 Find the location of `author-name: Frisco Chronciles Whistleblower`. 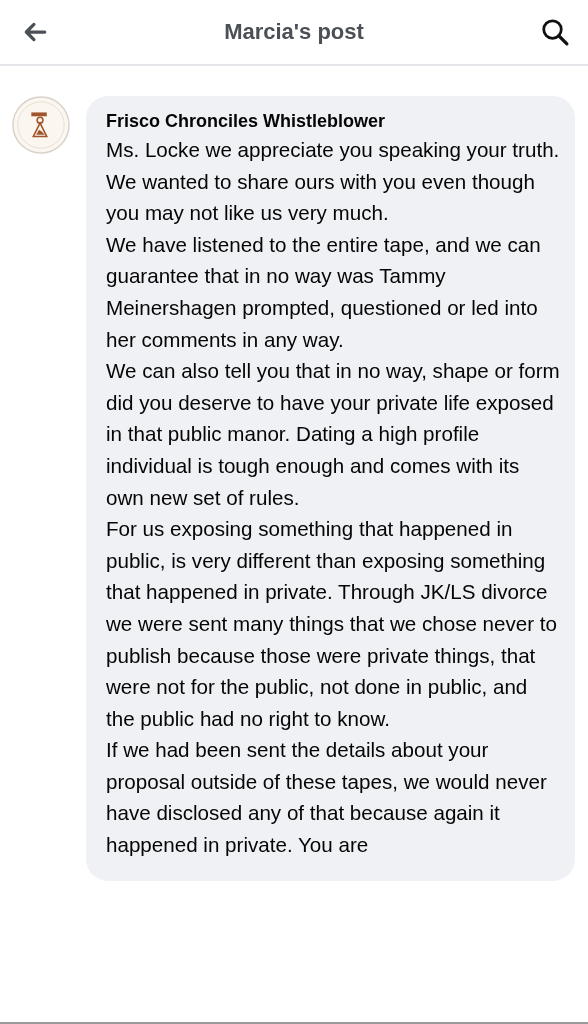

author-name: Frisco Chronciles Whistleblower is located at coordinates (333, 121).